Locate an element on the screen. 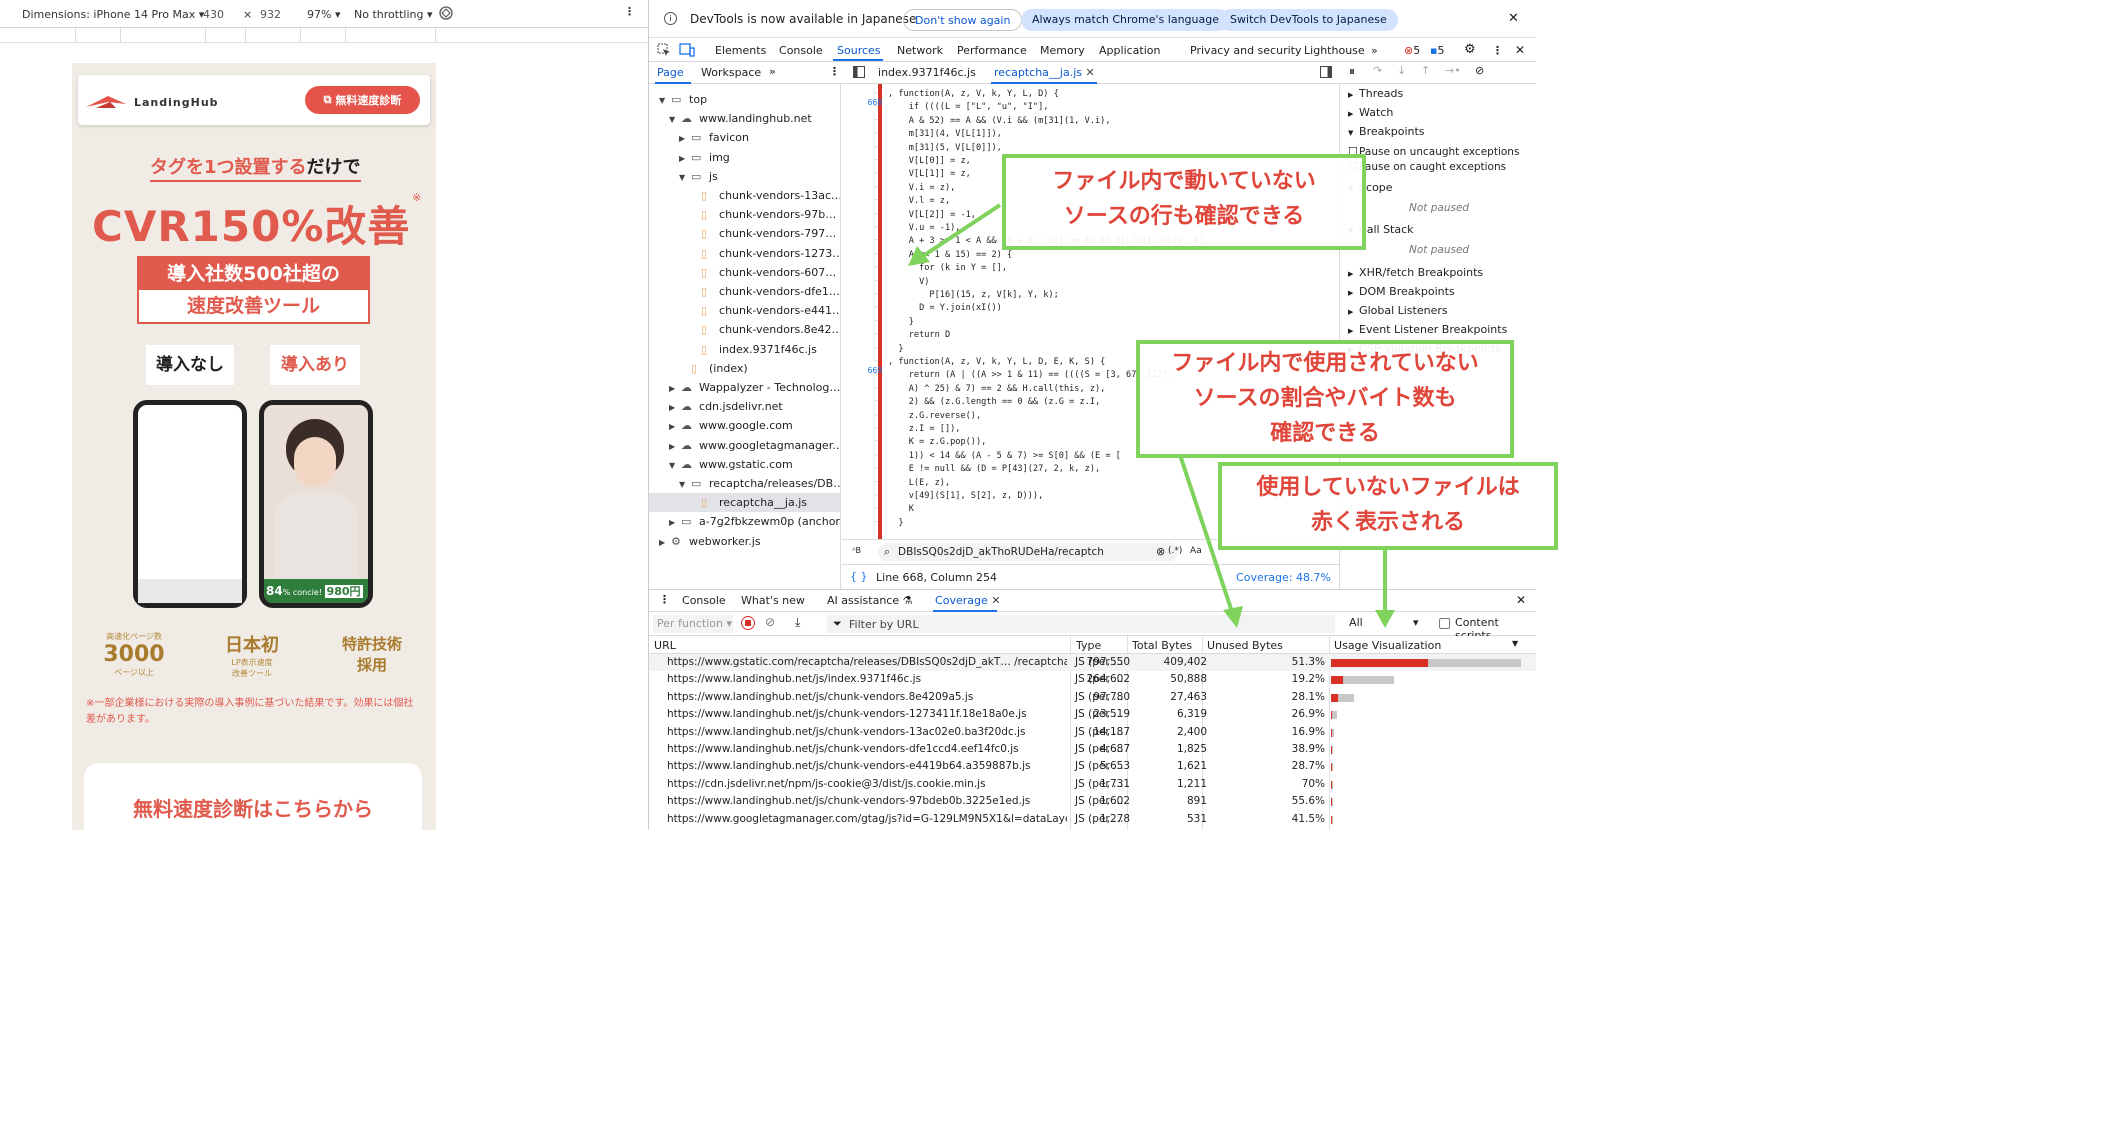 The image size is (2128, 1132). annotation-1-line2: ソースの行も確認できる is located at coordinates (1184, 217).